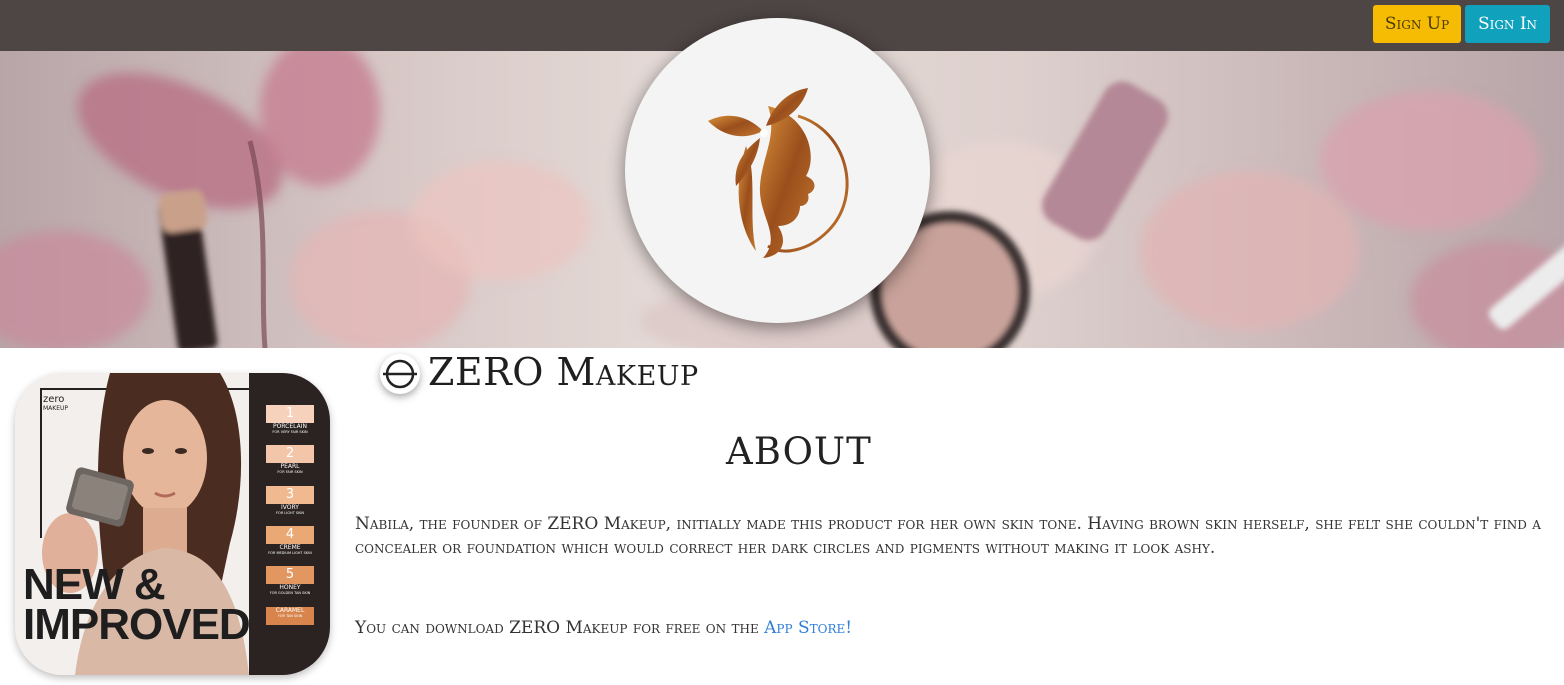 The width and height of the screenshot is (1564, 685). I want to click on list-item: 3 IVORY FOR LIGHT SKIN, so click(290, 501).